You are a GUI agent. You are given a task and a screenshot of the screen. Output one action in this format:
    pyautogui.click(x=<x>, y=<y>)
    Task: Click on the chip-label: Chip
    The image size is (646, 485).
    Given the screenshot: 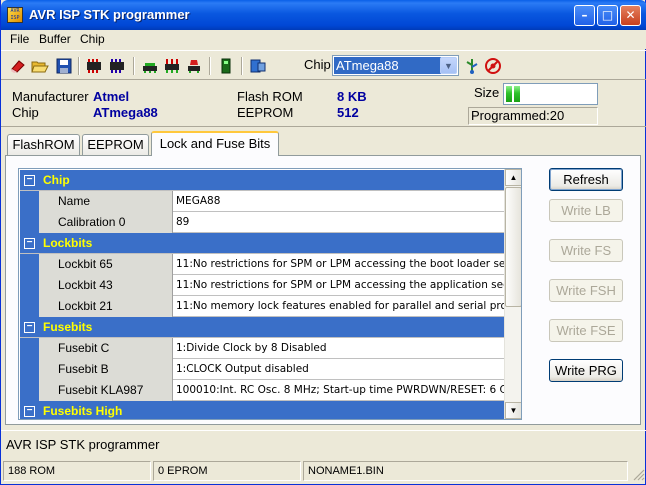 What is the action you would take?
    pyautogui.click(x=317, y=64)
    